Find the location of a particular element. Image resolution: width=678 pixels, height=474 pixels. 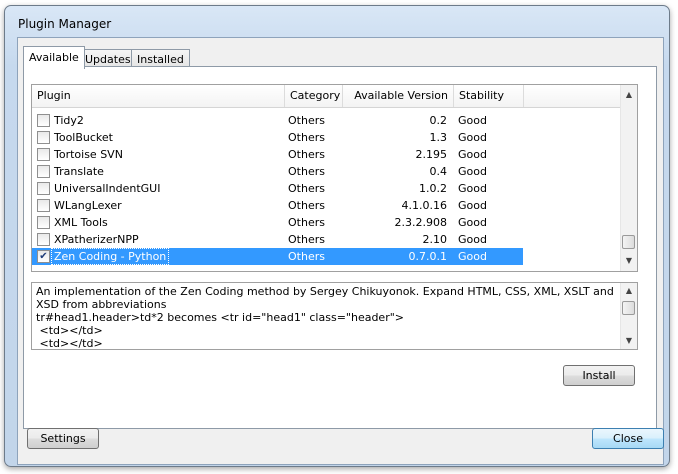

list-row: ✔ Zen Coding - Python Others 0.7.0.1 Good is located at coordinates (277, 256).